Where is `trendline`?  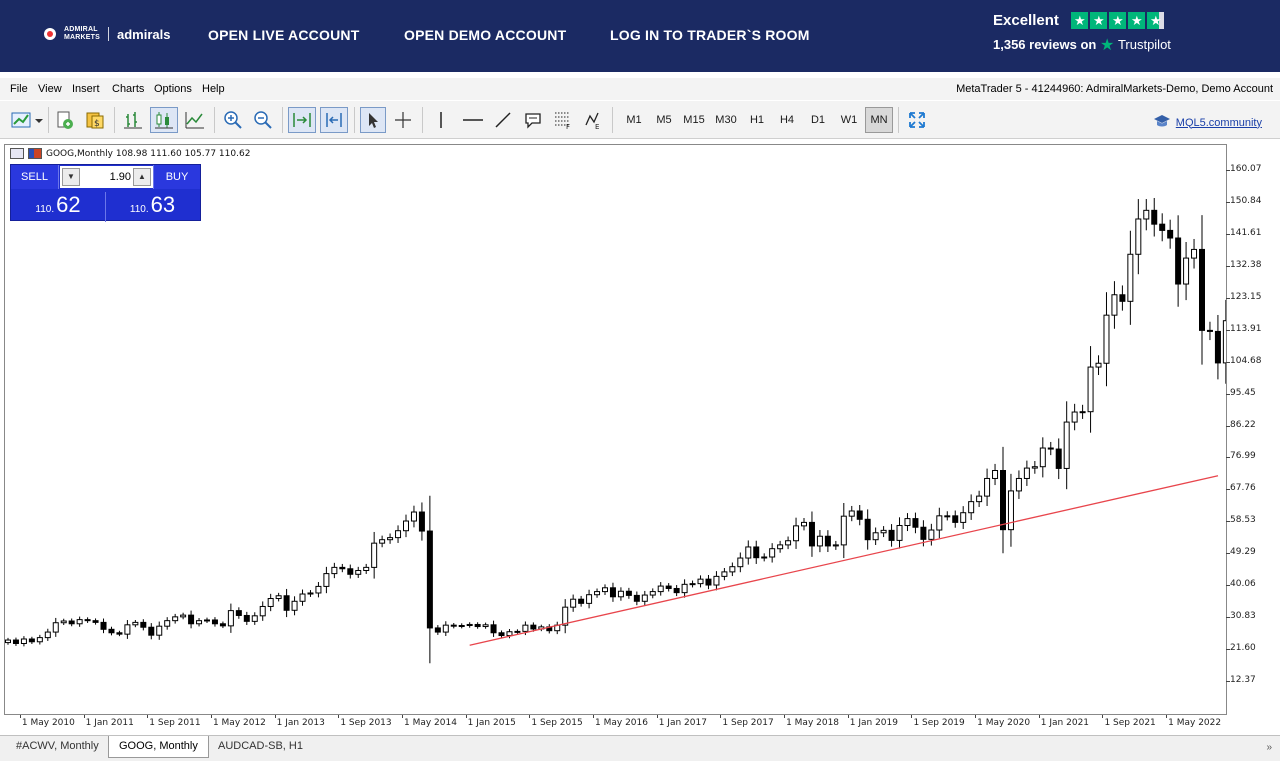
trendline is located at coordinates (844, 560).